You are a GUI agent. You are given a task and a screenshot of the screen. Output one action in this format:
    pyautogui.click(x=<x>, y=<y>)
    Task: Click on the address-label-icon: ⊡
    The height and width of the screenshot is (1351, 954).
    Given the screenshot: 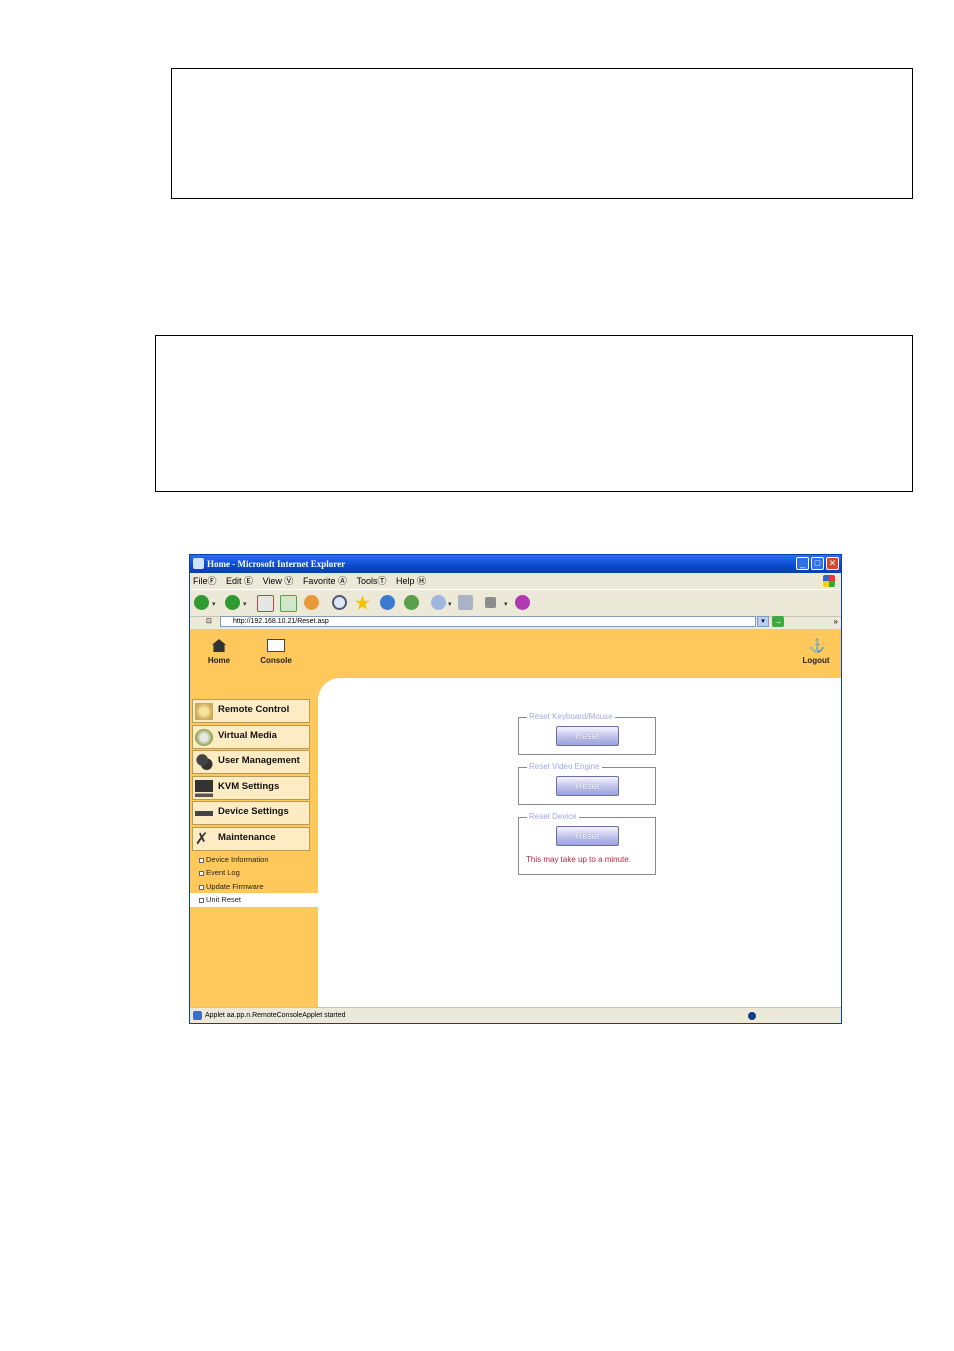 What is the action you would take?
    pyautogui.click(x=209, y=621)
    